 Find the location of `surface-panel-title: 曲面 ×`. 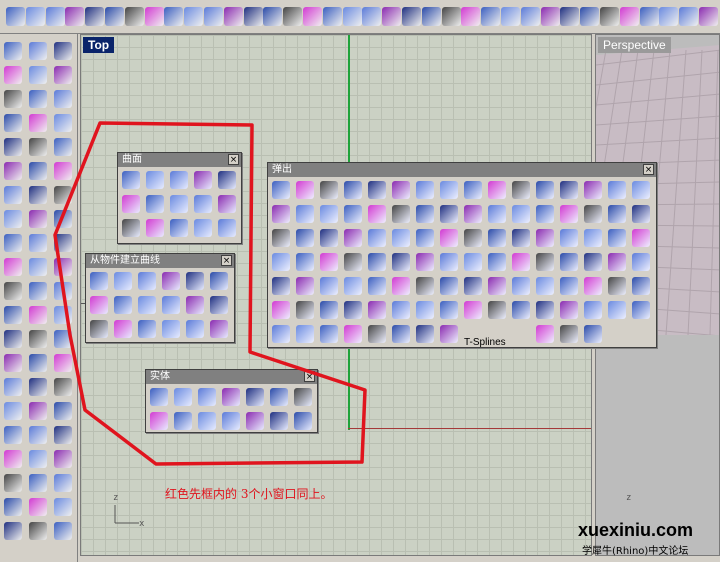

surface-panel-title: 曲面 × is located at coordinates (179, 160).